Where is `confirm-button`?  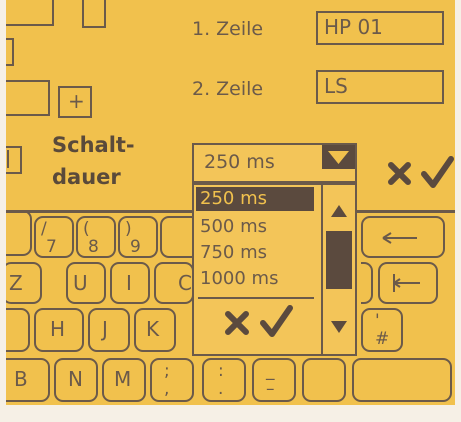 confirm-button is located at coordinates (437, 172).